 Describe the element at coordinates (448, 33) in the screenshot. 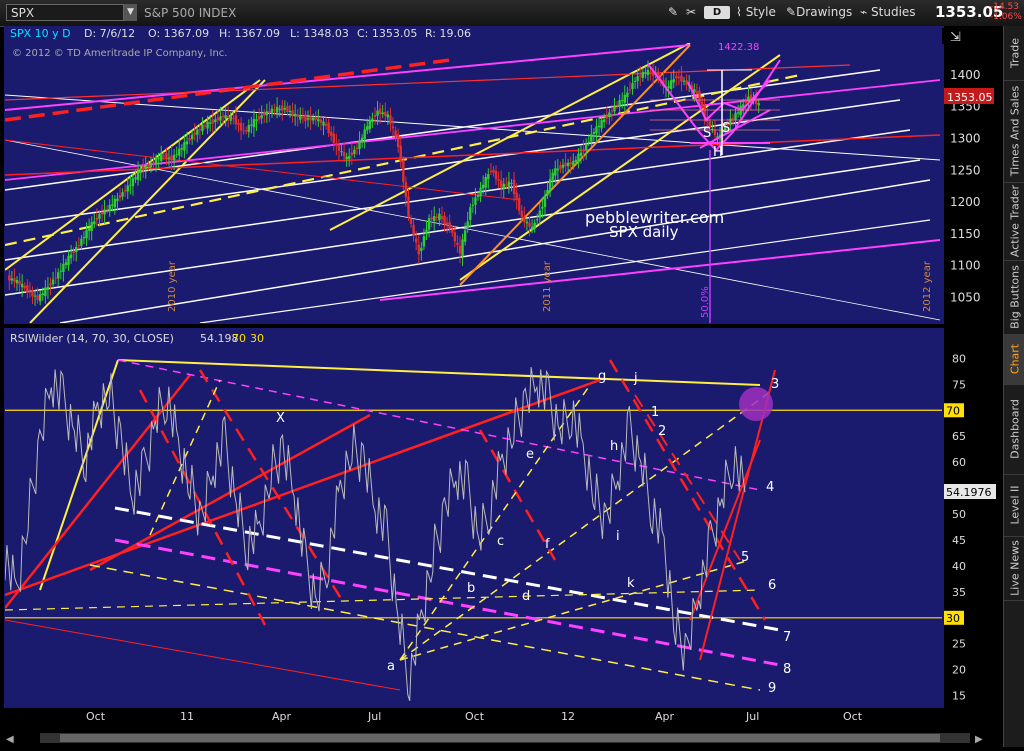

I see `ohlc-range: R: 19.06` at that location.